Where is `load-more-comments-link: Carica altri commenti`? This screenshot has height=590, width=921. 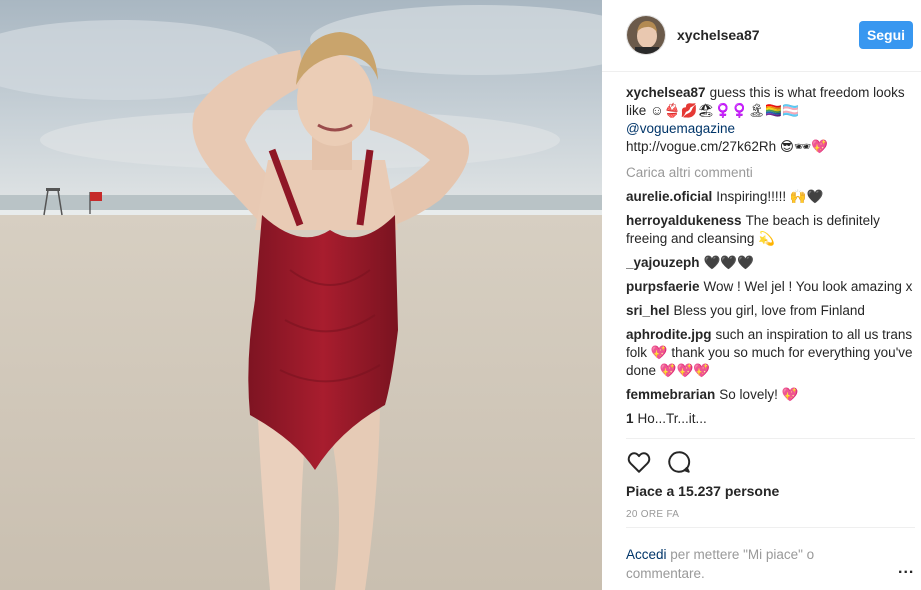
load-more-comments-link: Carica altri commenti is located at coordinates (770, 173).